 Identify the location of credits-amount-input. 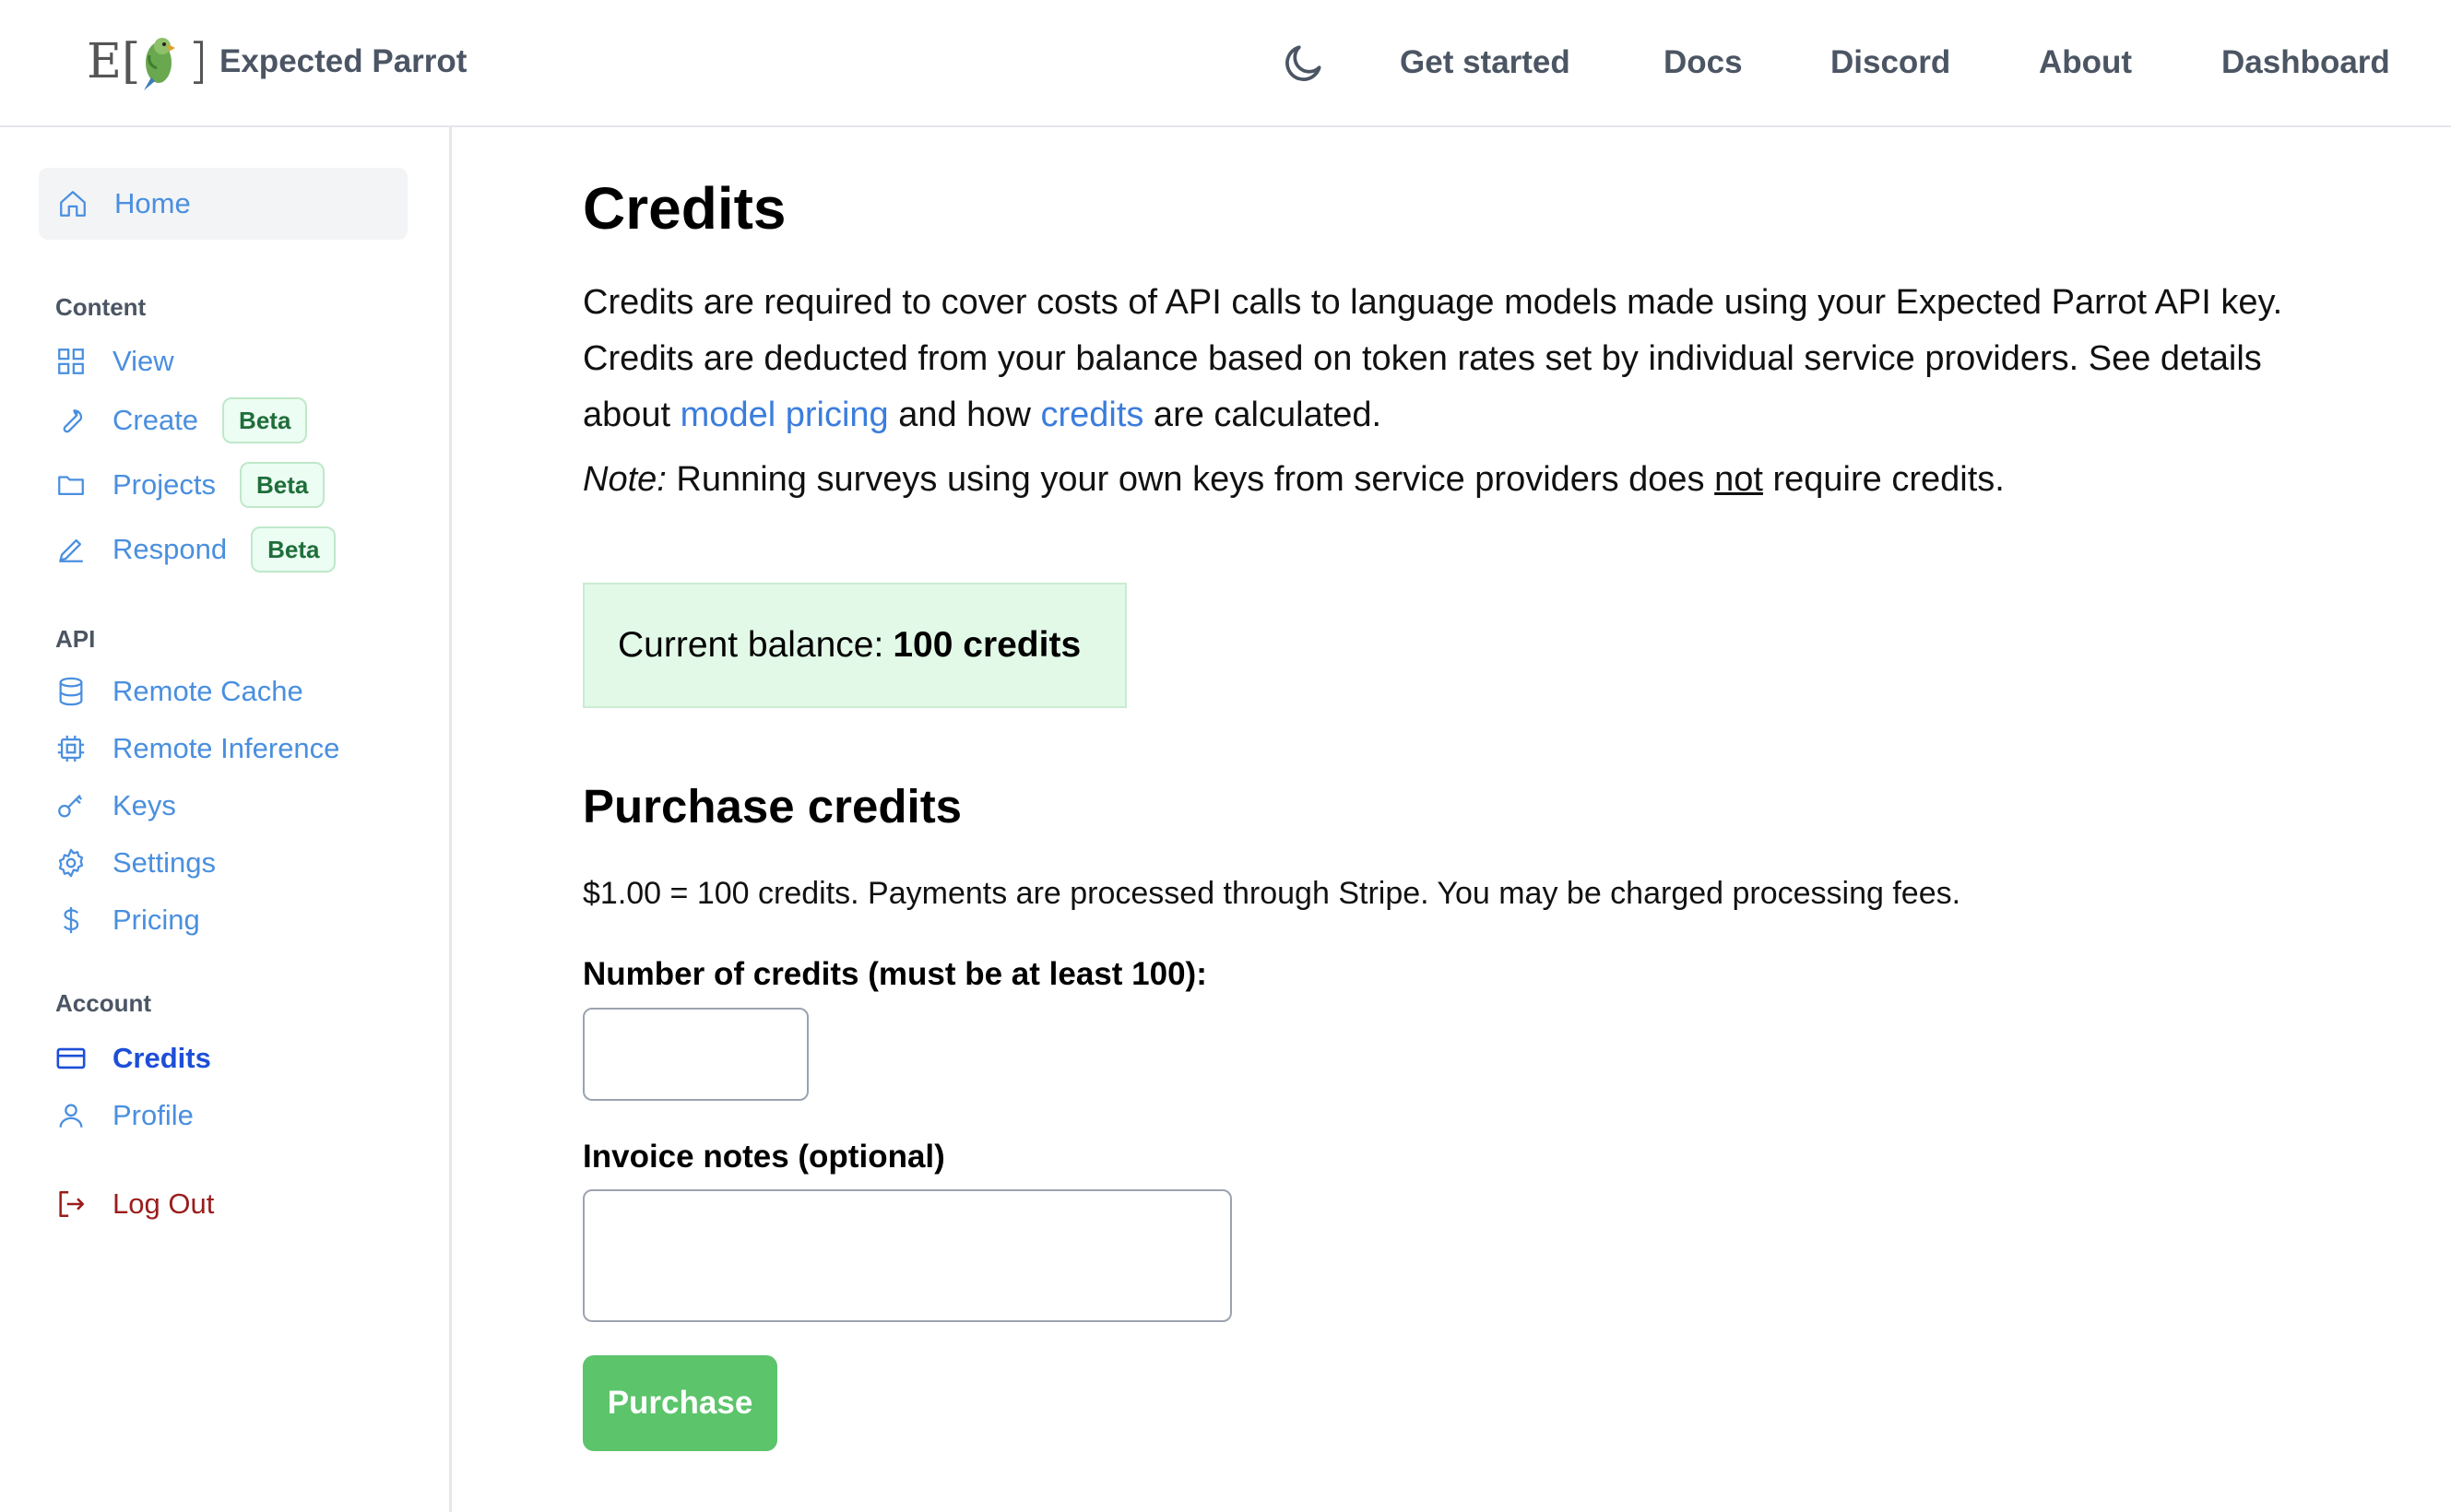
(696, 1054).